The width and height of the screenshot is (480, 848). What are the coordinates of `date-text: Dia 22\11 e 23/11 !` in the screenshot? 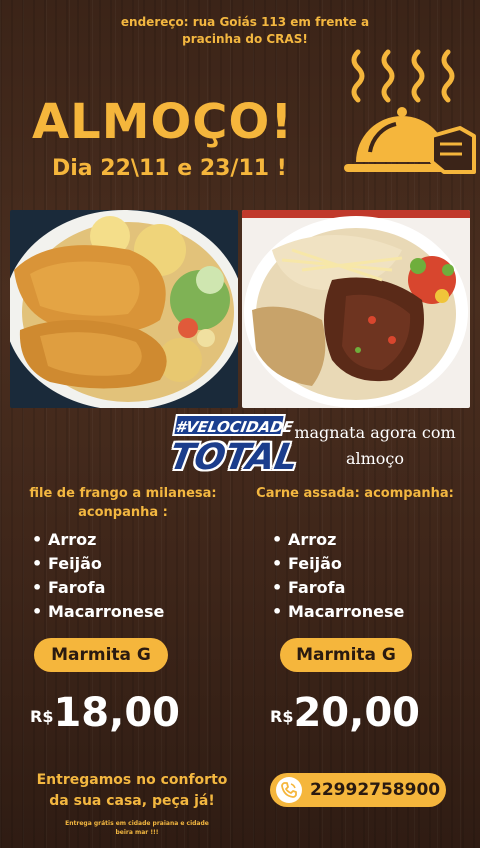 It's located at (169, 168).